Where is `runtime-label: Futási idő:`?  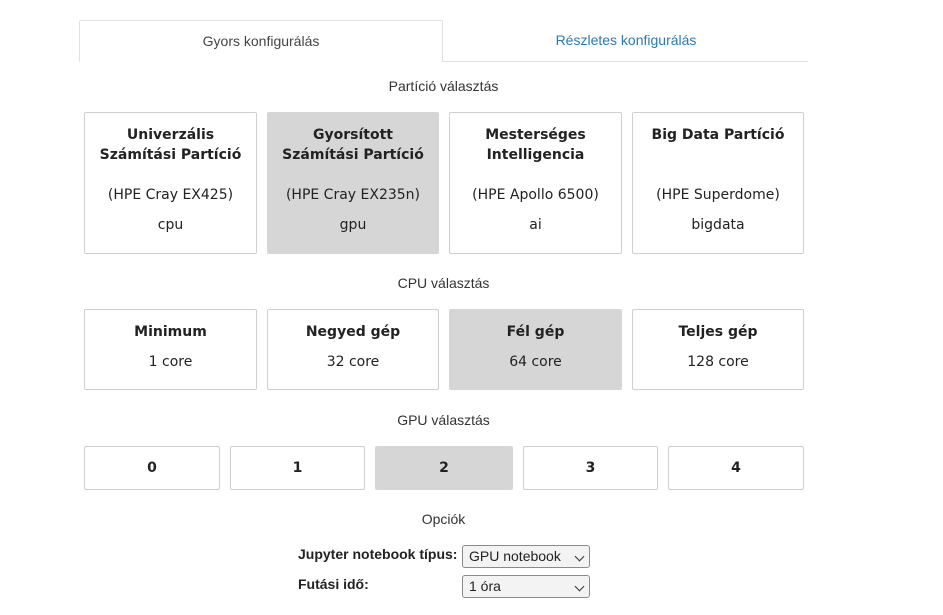
runtime-label: Futási idő: is located at coordinates (333, 584).